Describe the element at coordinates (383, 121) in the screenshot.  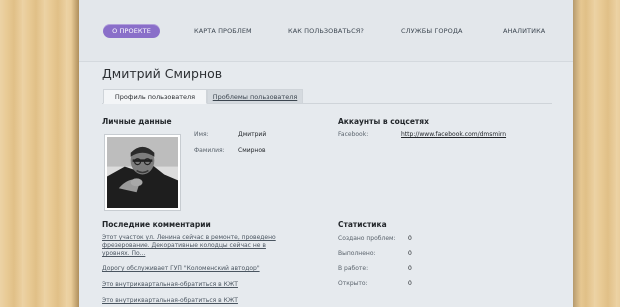
I see `social-accounts-heading: Аккаунты в соцсетях` at that location.